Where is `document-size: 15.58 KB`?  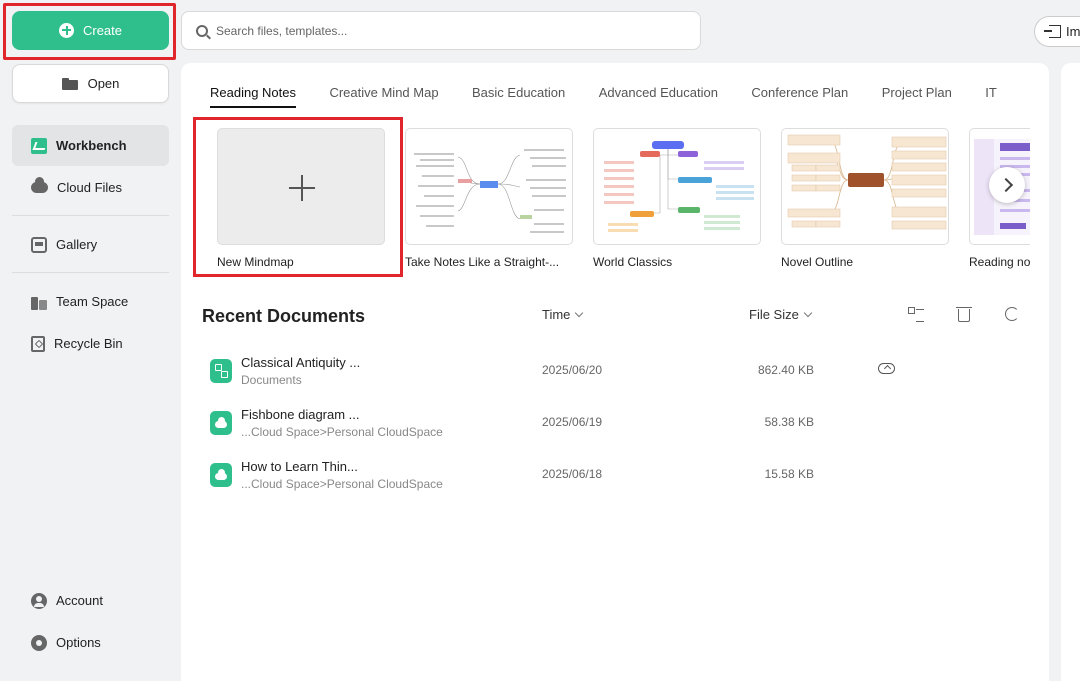
document-size: 15.58 KB is located at coordinates (789, 474).